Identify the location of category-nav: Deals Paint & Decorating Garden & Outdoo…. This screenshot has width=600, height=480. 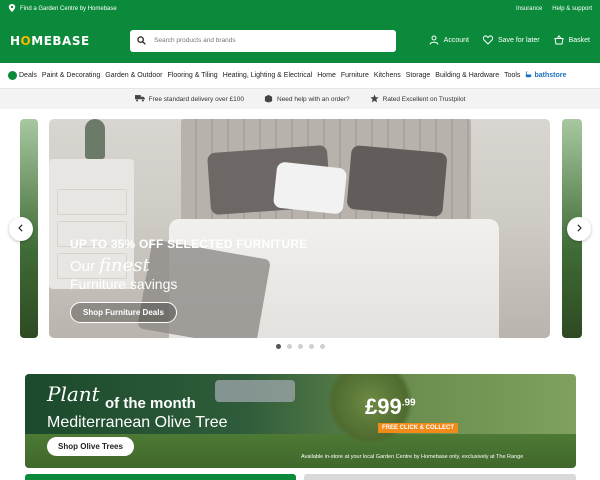
(300, 76).